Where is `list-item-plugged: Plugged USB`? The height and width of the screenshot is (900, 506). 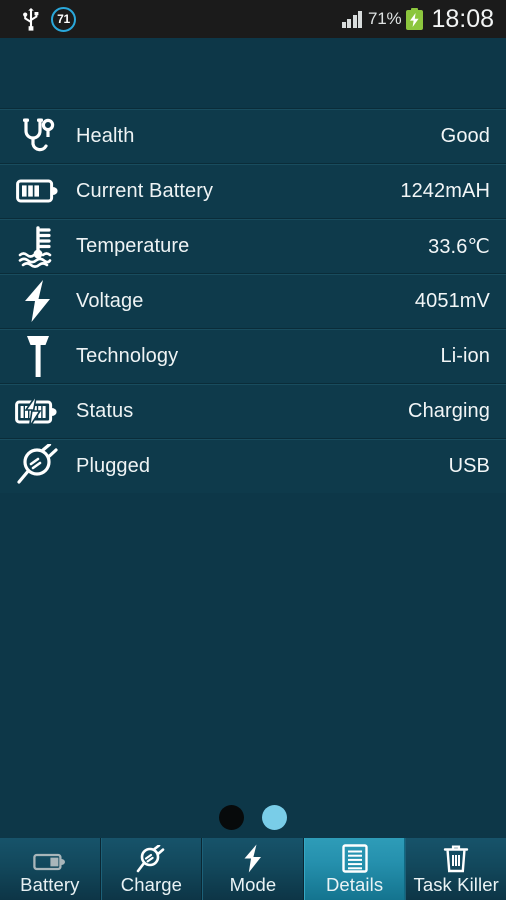
list-item-plugged: Plugged USB is located at coordinates (253, 465).